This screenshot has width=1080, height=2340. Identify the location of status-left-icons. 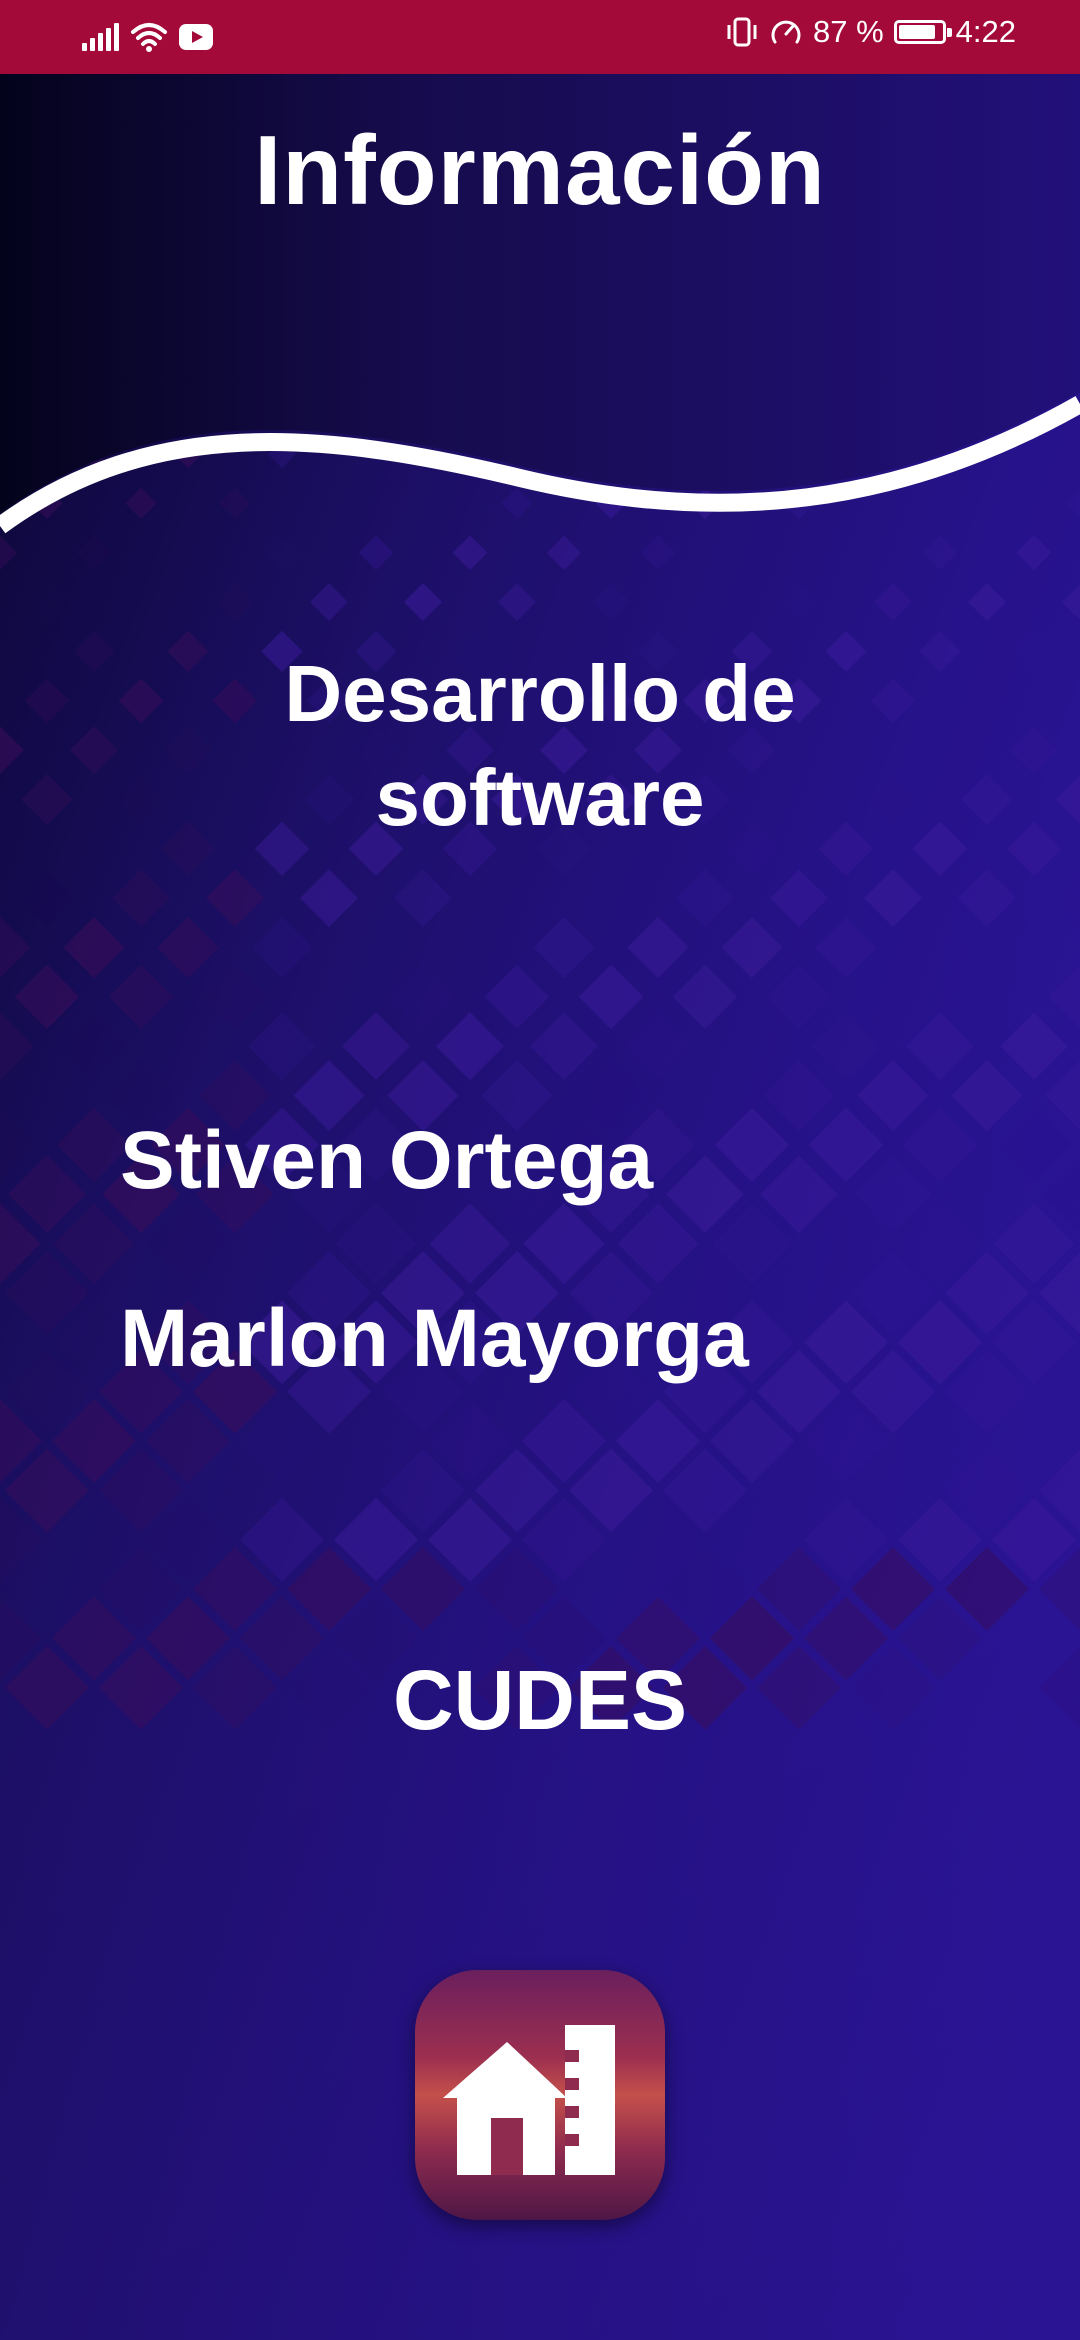
(147, 37).